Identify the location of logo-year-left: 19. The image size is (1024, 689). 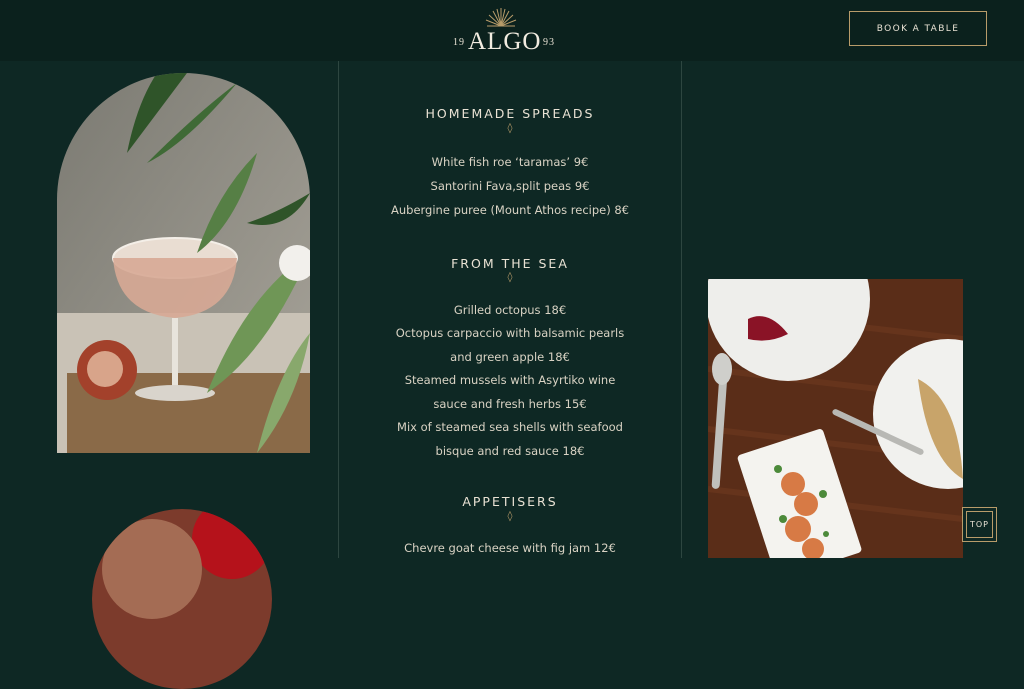
(459, 42).